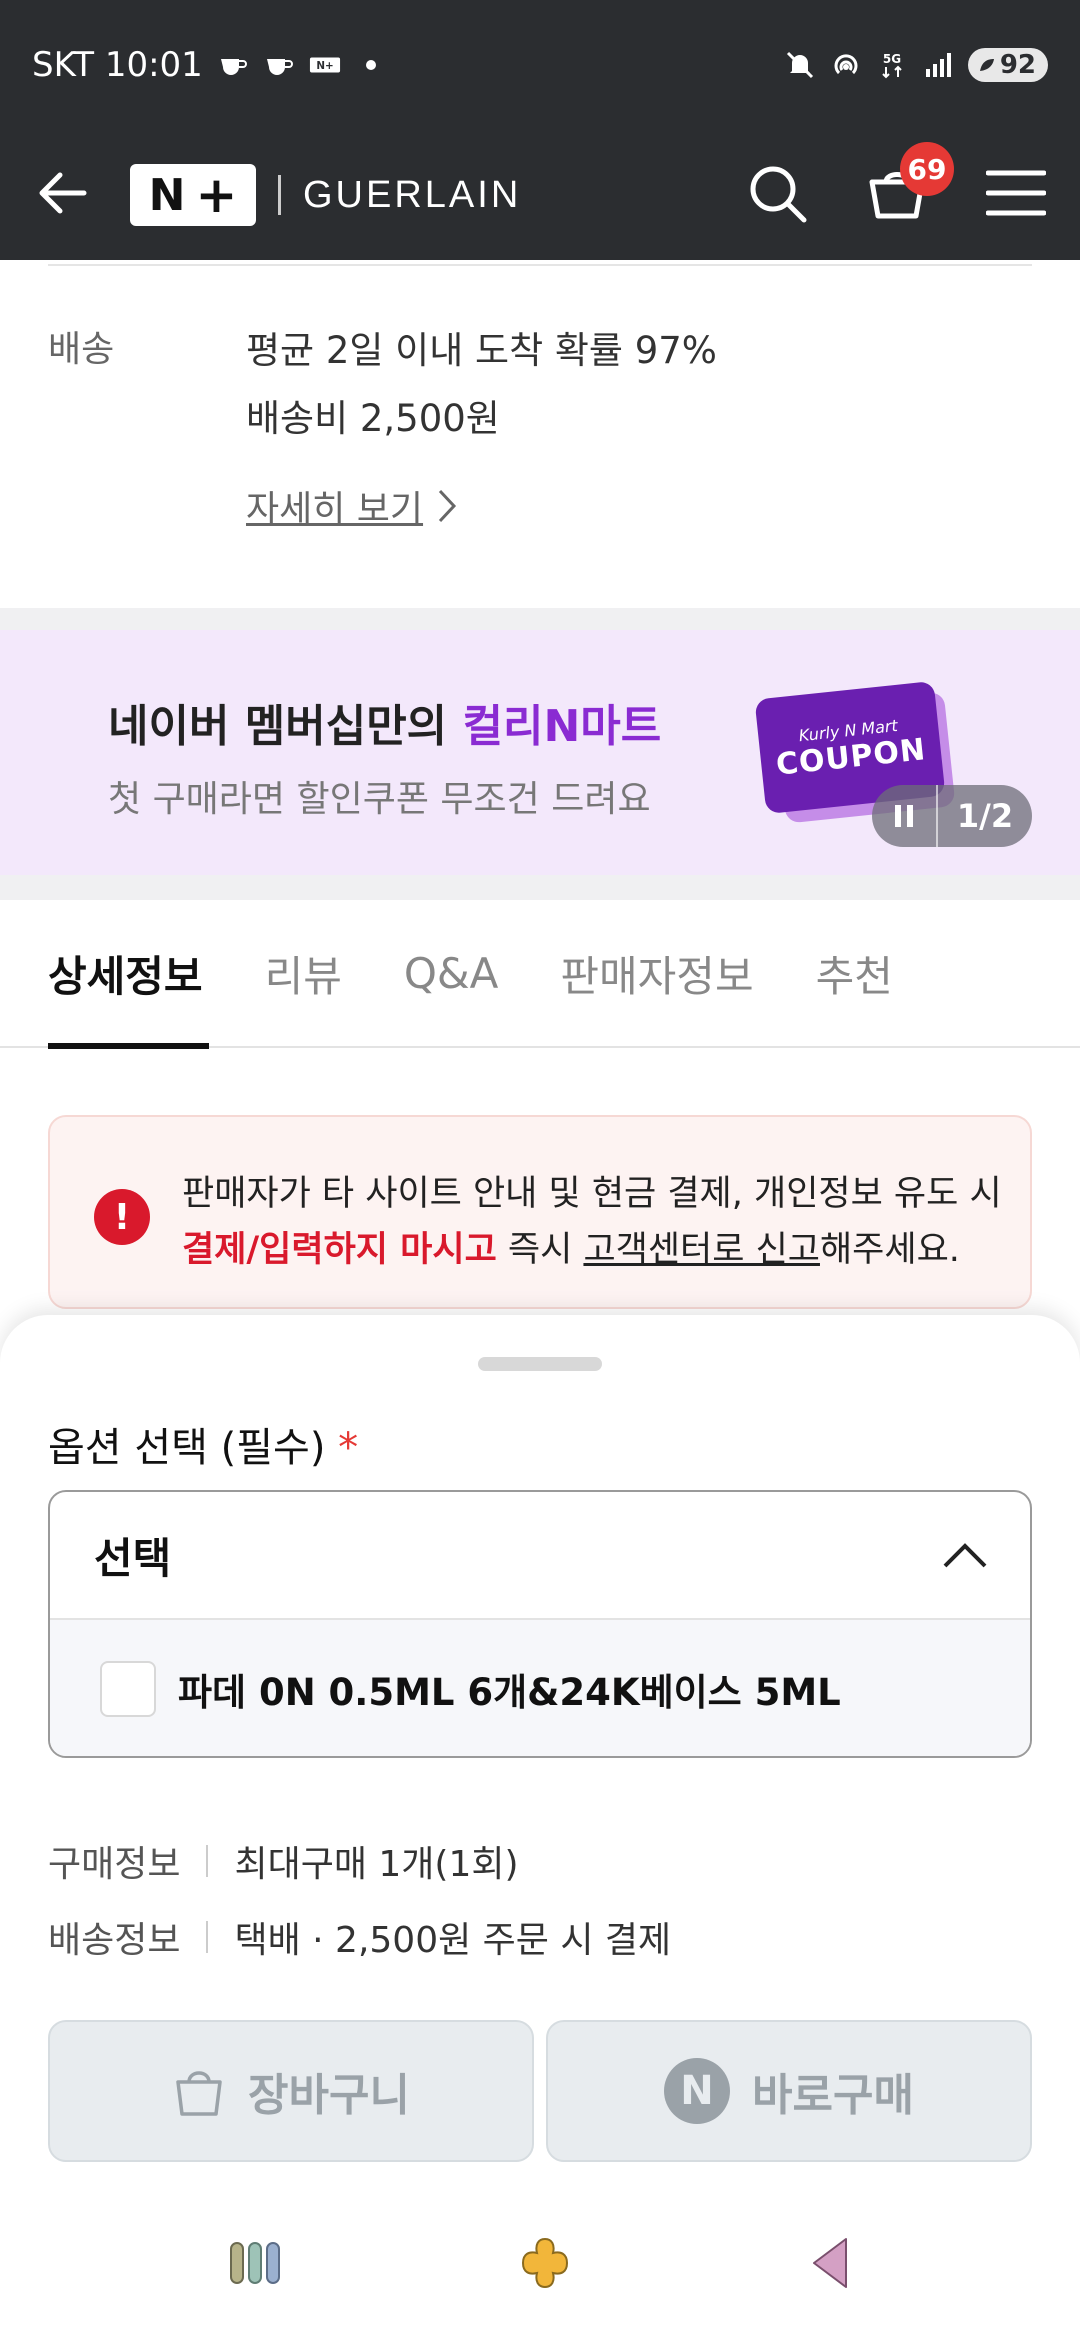 The width and height of the screenshot is (1080, 2340). I want to click on select-label: 선택, so click(133, 1558).